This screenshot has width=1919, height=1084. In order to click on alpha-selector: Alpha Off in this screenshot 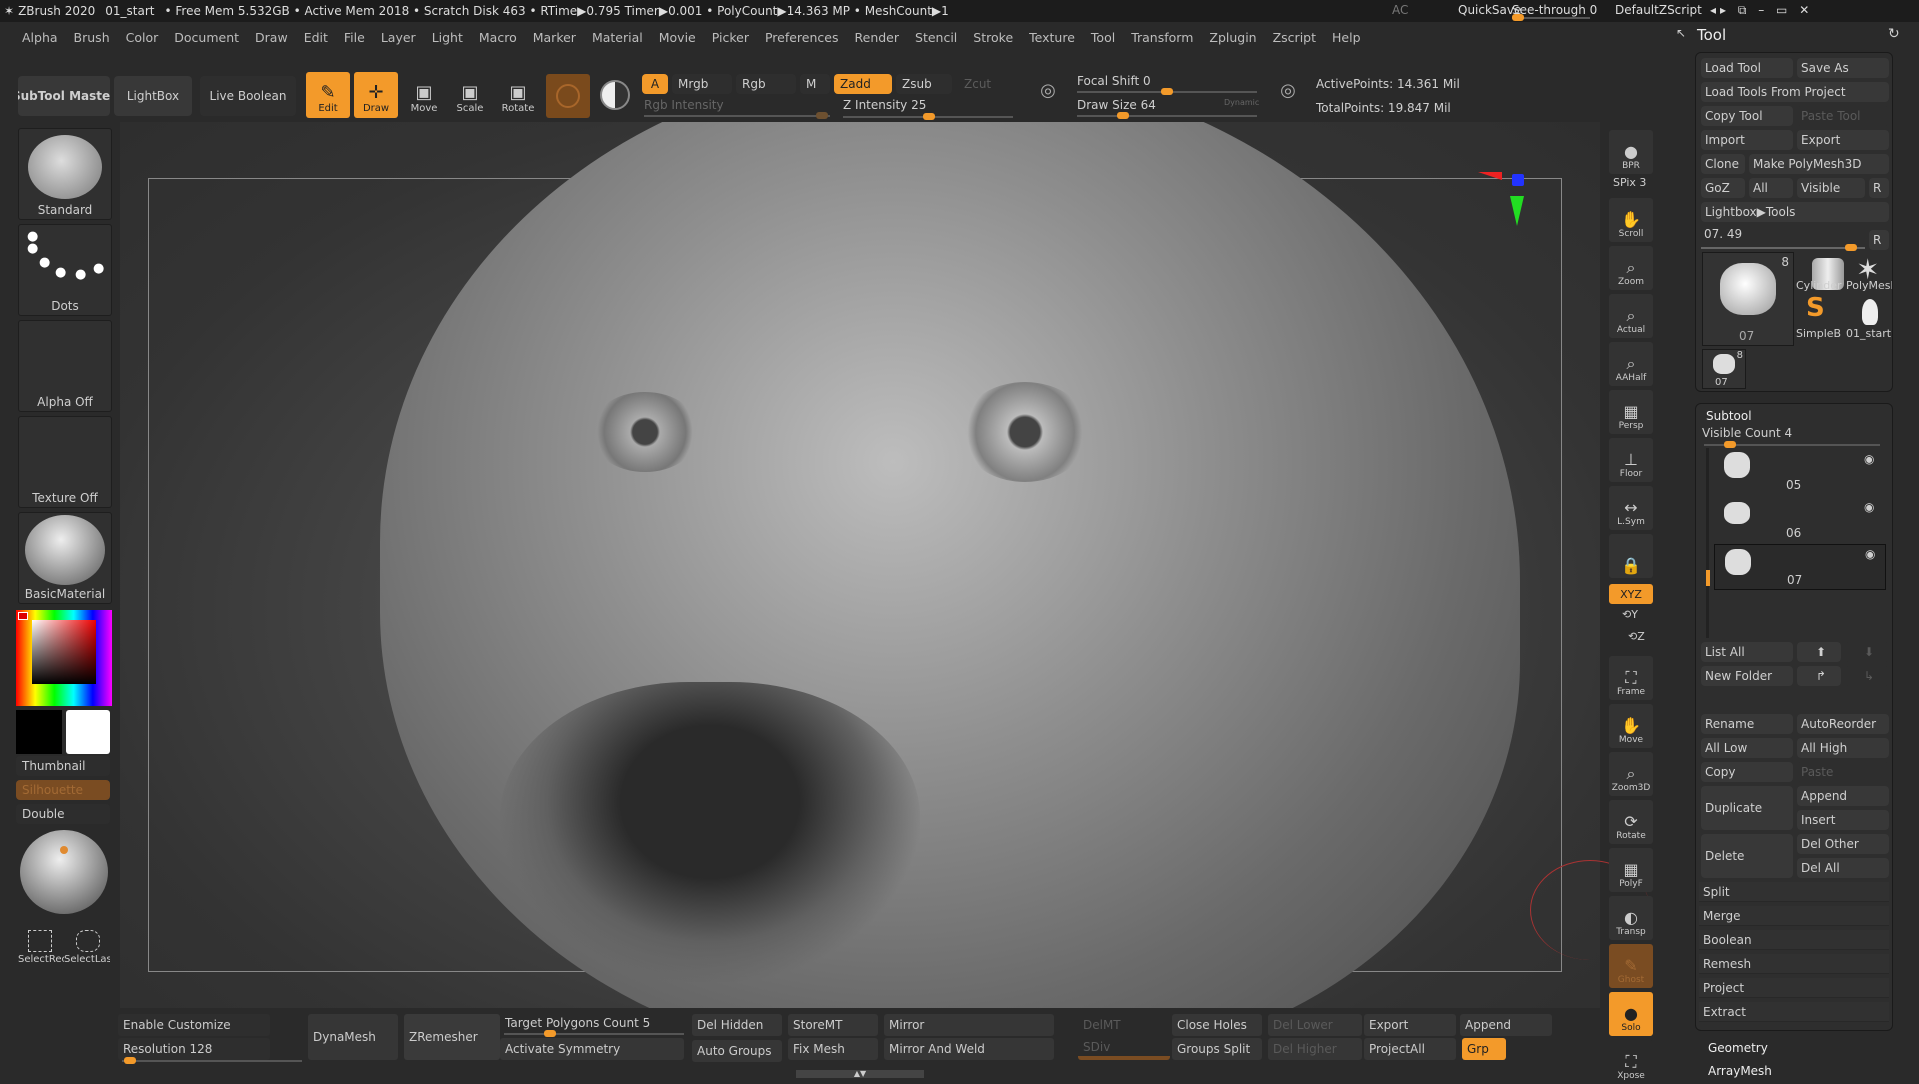, I will do `click(65, 366)`.